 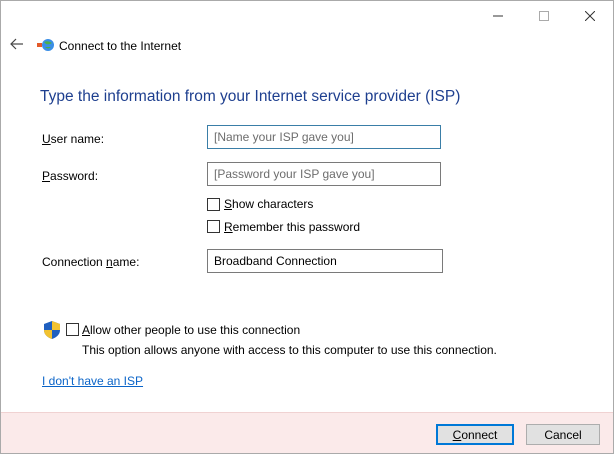 I want to click on close-button, so click(x=590, y=16).